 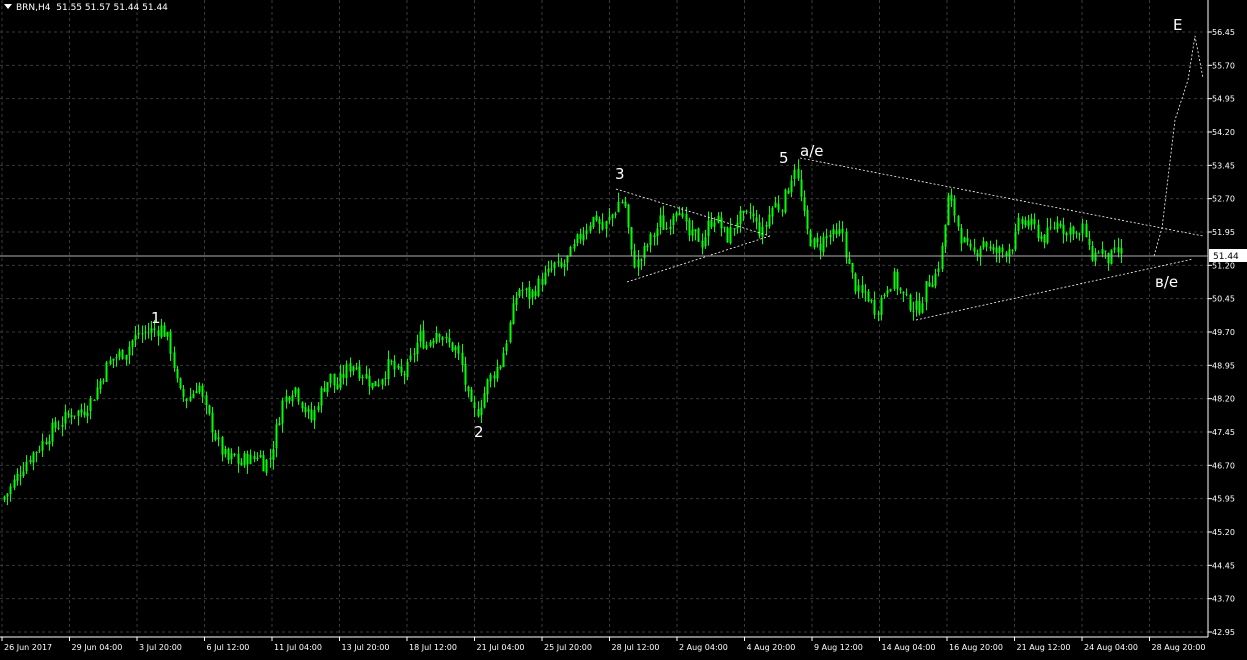 What do you see at coordinates (97, 647) in the screenshot?
I see `x-tick-label: 29 Jun 04:00` at bounding box center [97, 647].